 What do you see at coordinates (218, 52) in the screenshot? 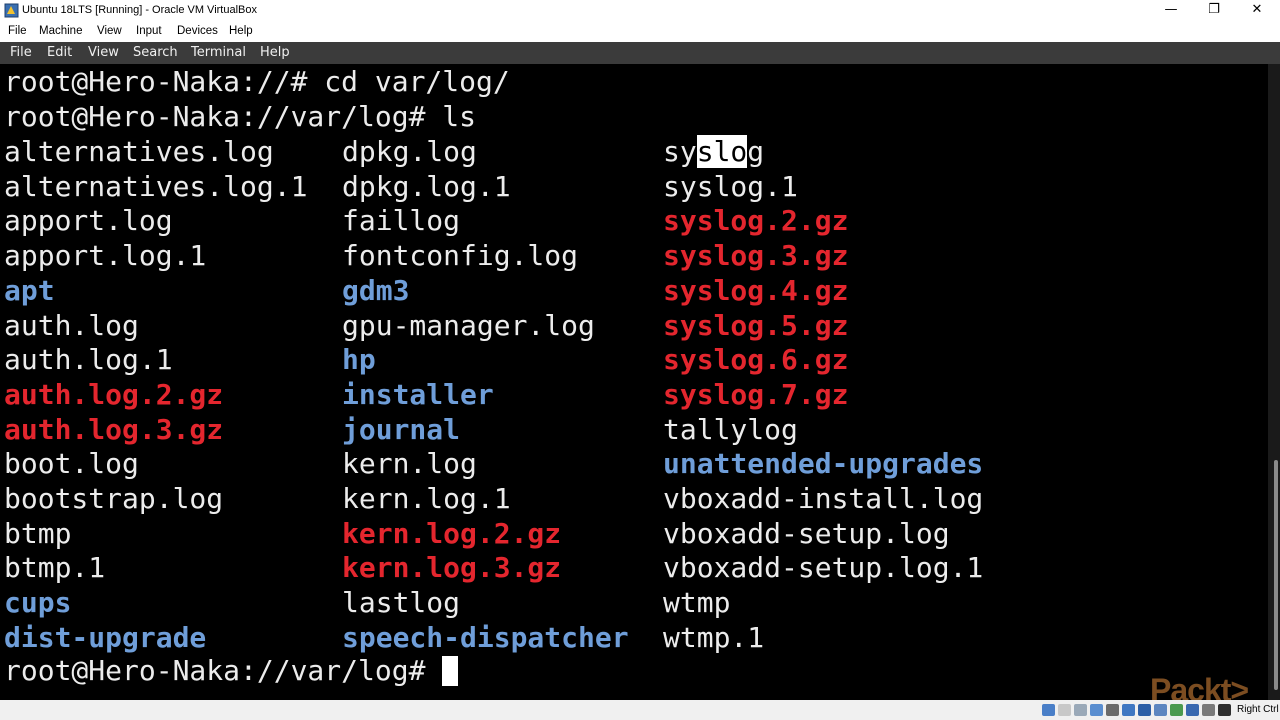
I see `terminal-menu-terminal: Terminal` at bounding box center [218, 52].